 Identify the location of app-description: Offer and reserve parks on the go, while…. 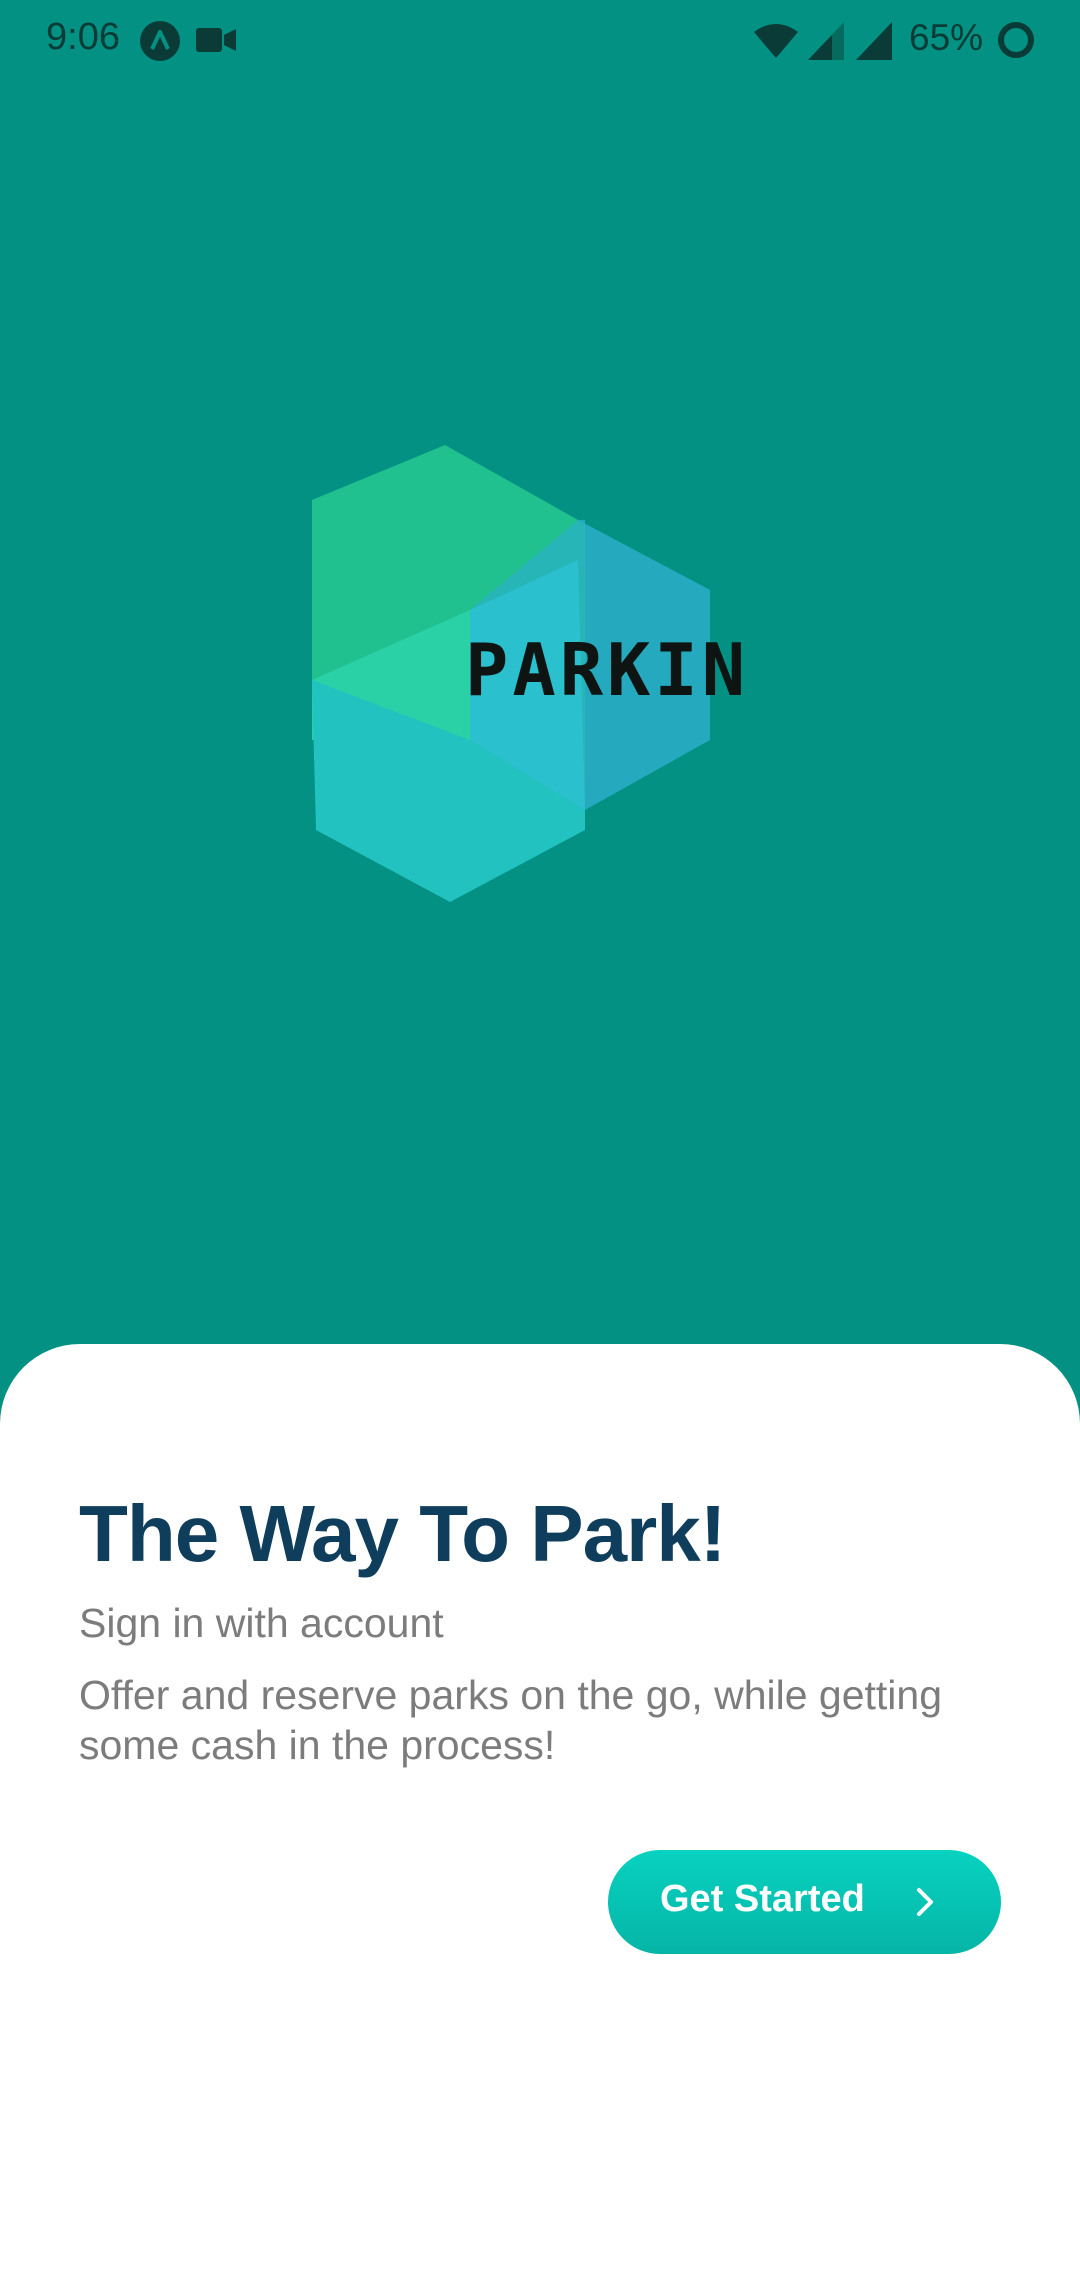
(511, 1720).